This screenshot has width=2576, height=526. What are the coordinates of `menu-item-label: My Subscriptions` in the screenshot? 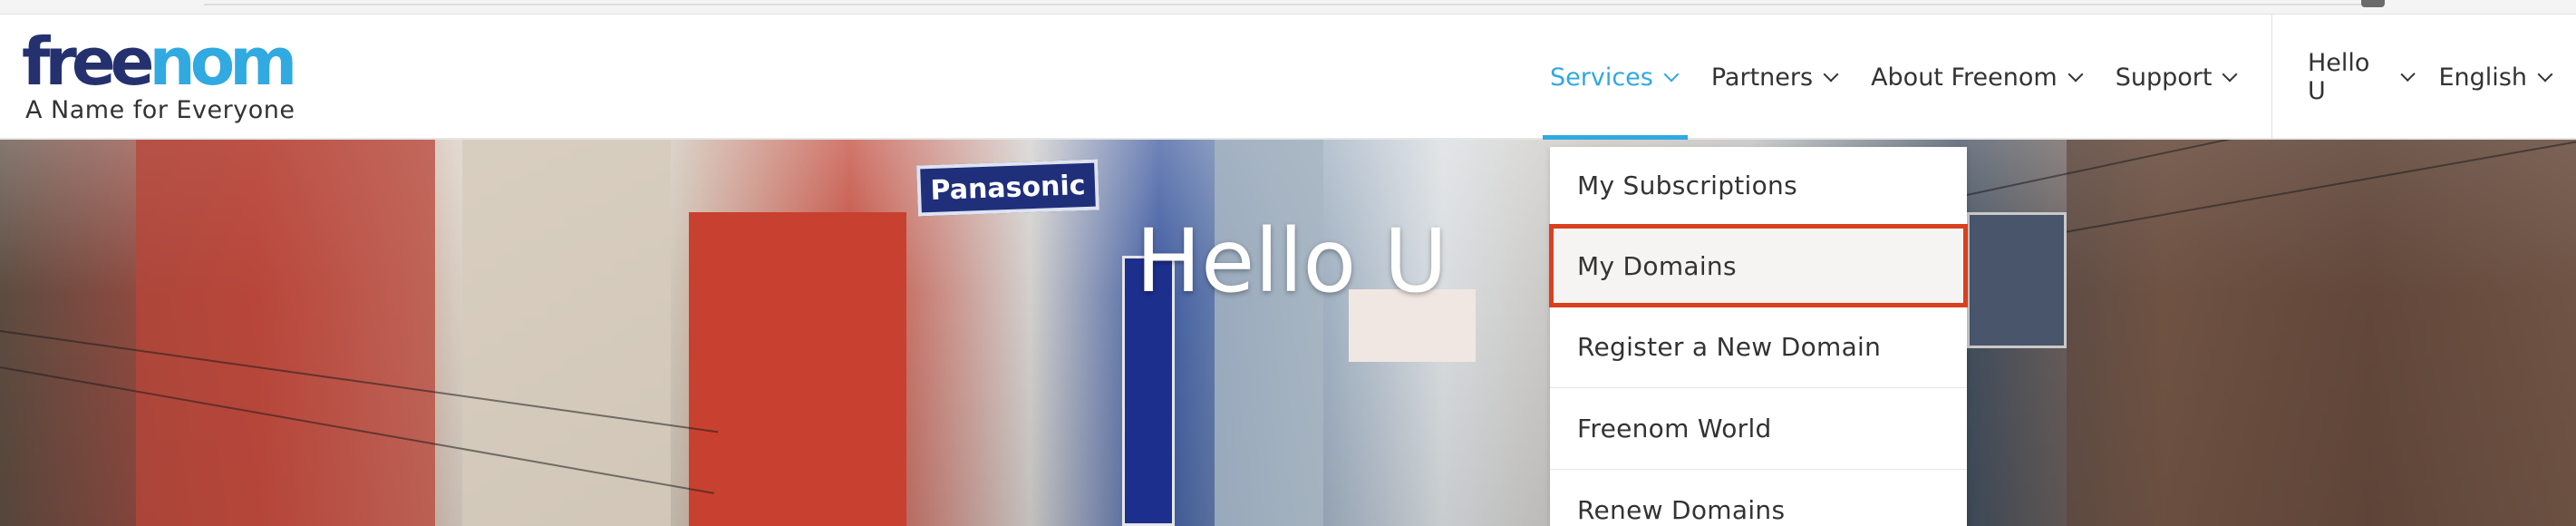 It's located at (1687, 185).